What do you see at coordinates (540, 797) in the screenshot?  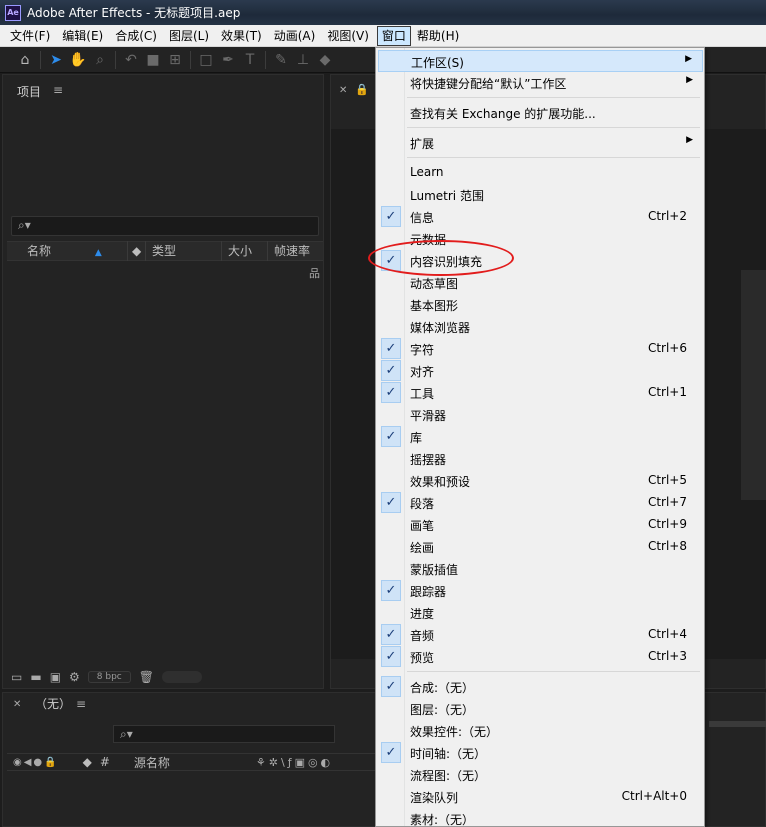 I see `menu-item: 渲染队列 Ctrl+Alt+0` at bounding box center [540, 797].